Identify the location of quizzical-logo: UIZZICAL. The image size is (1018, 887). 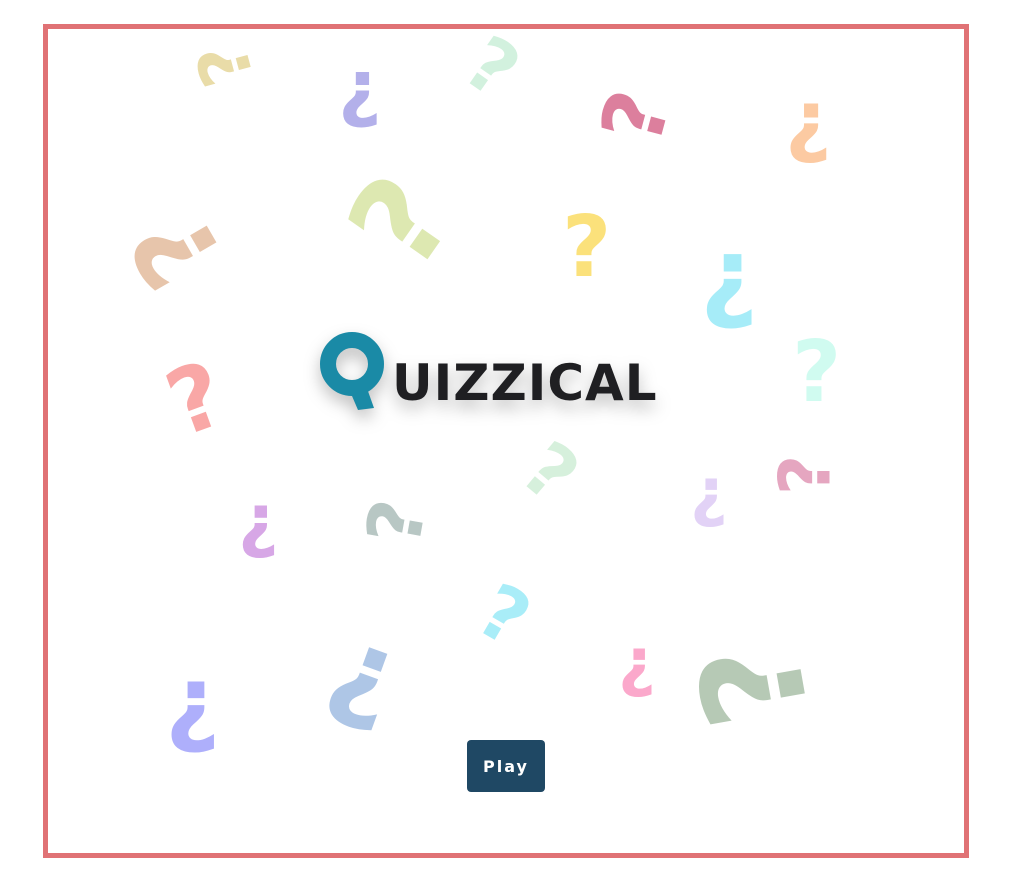
(488, 375).